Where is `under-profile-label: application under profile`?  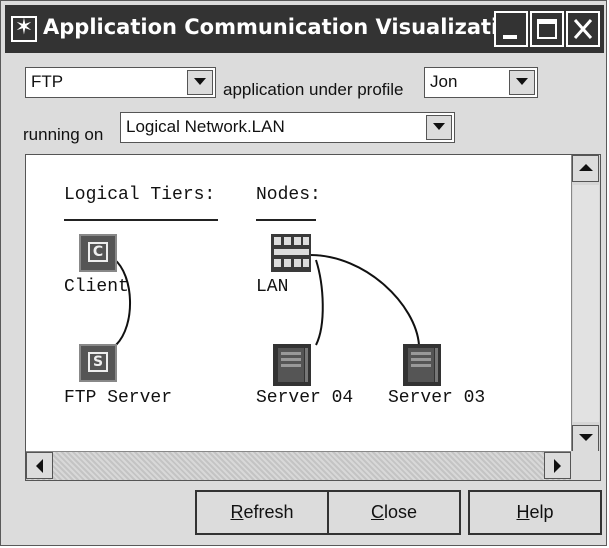
under-profile-label: application under profile is located at coordinates (313, 89).